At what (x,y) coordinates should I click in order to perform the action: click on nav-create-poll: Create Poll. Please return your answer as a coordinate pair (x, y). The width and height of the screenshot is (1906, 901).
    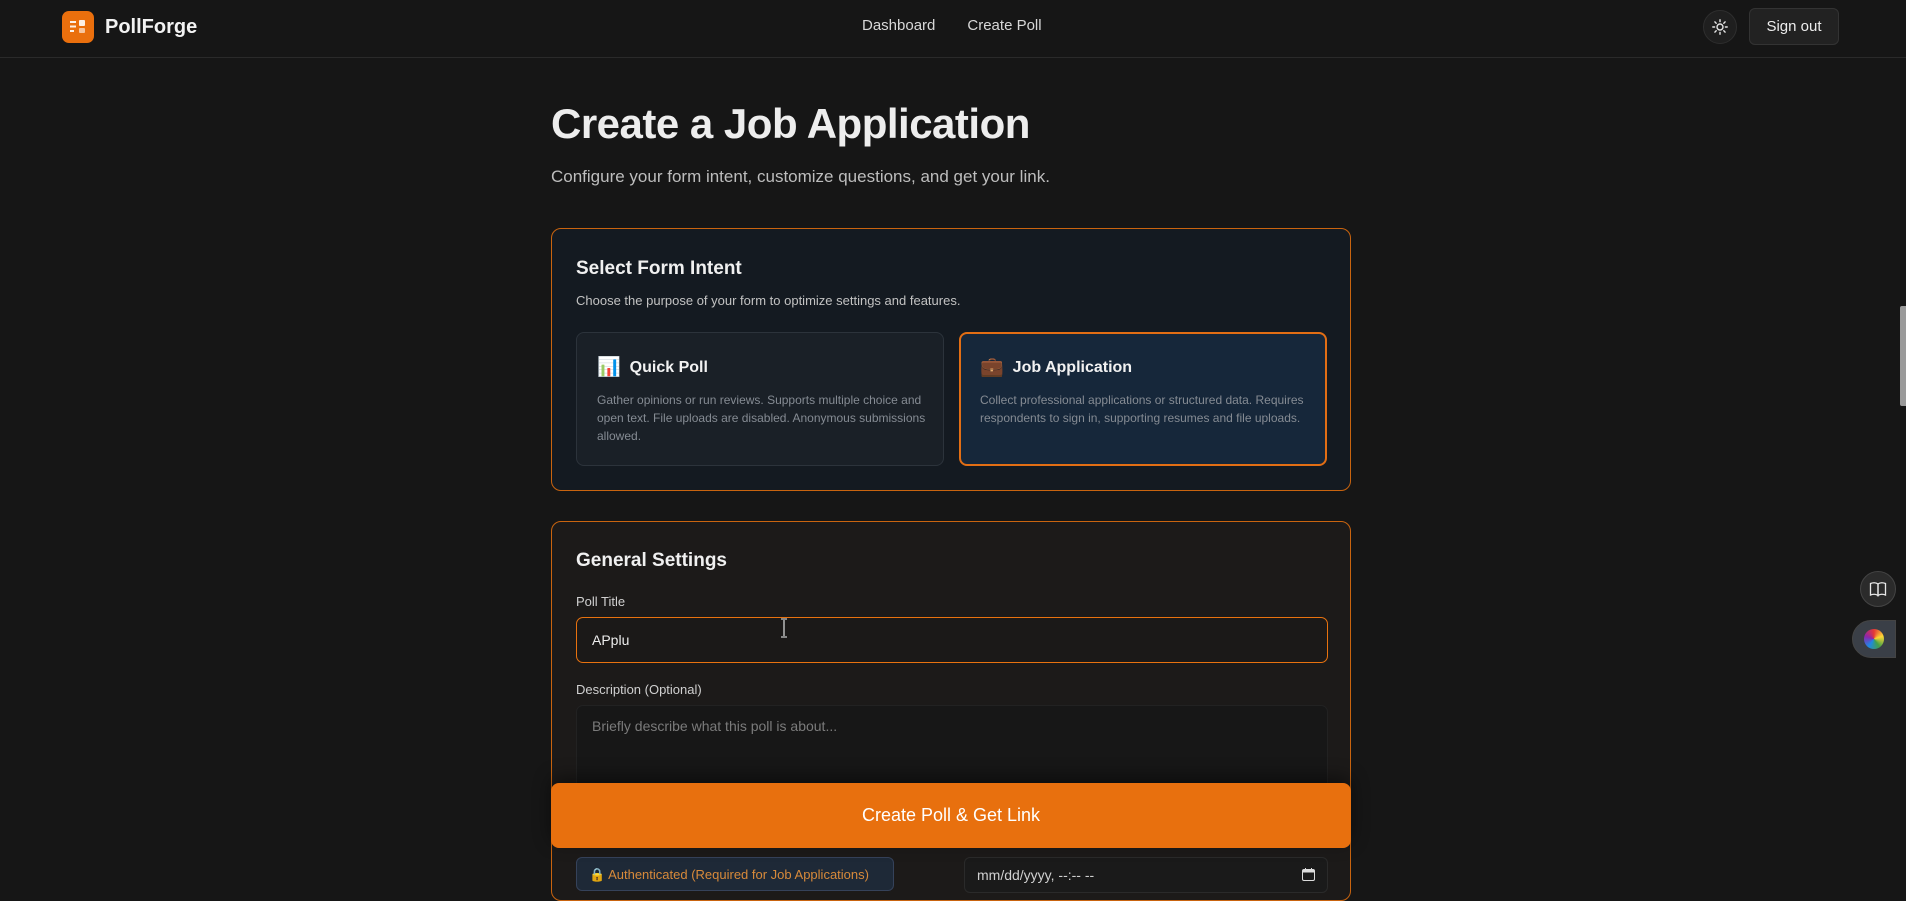
    Looking at the image, I should click on (1004, 25).